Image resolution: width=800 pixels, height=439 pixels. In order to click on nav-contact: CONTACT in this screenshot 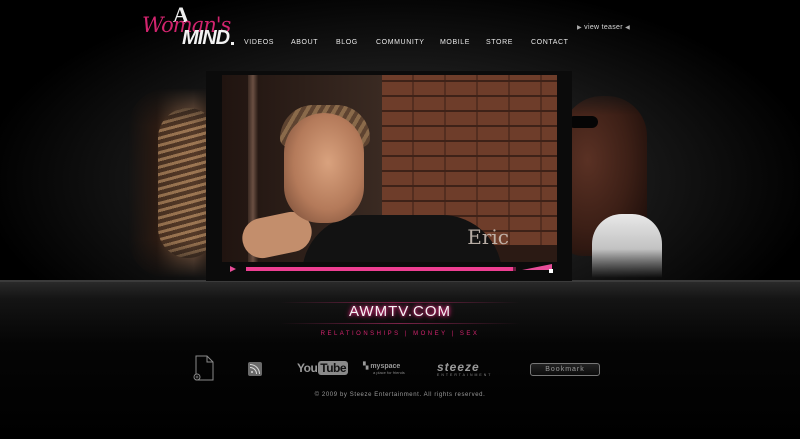, I will do `click(550, 42)`.